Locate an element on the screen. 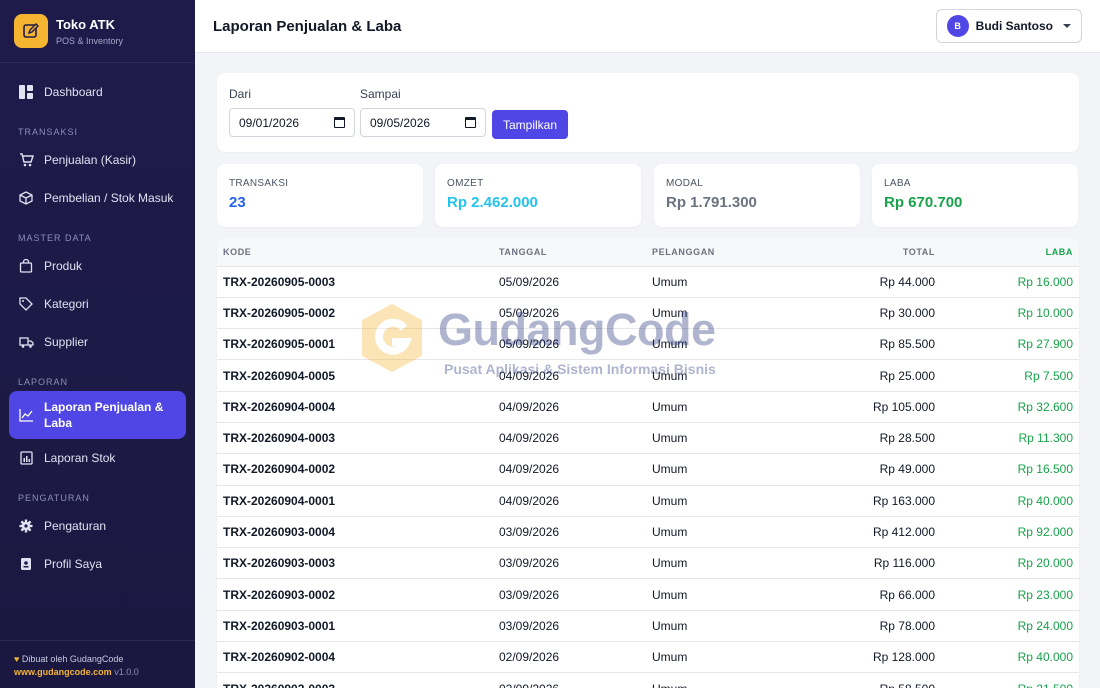 The image size is (1100, 688). sidebar-item-label: Pengaturan is located at coordinates (75, 526).